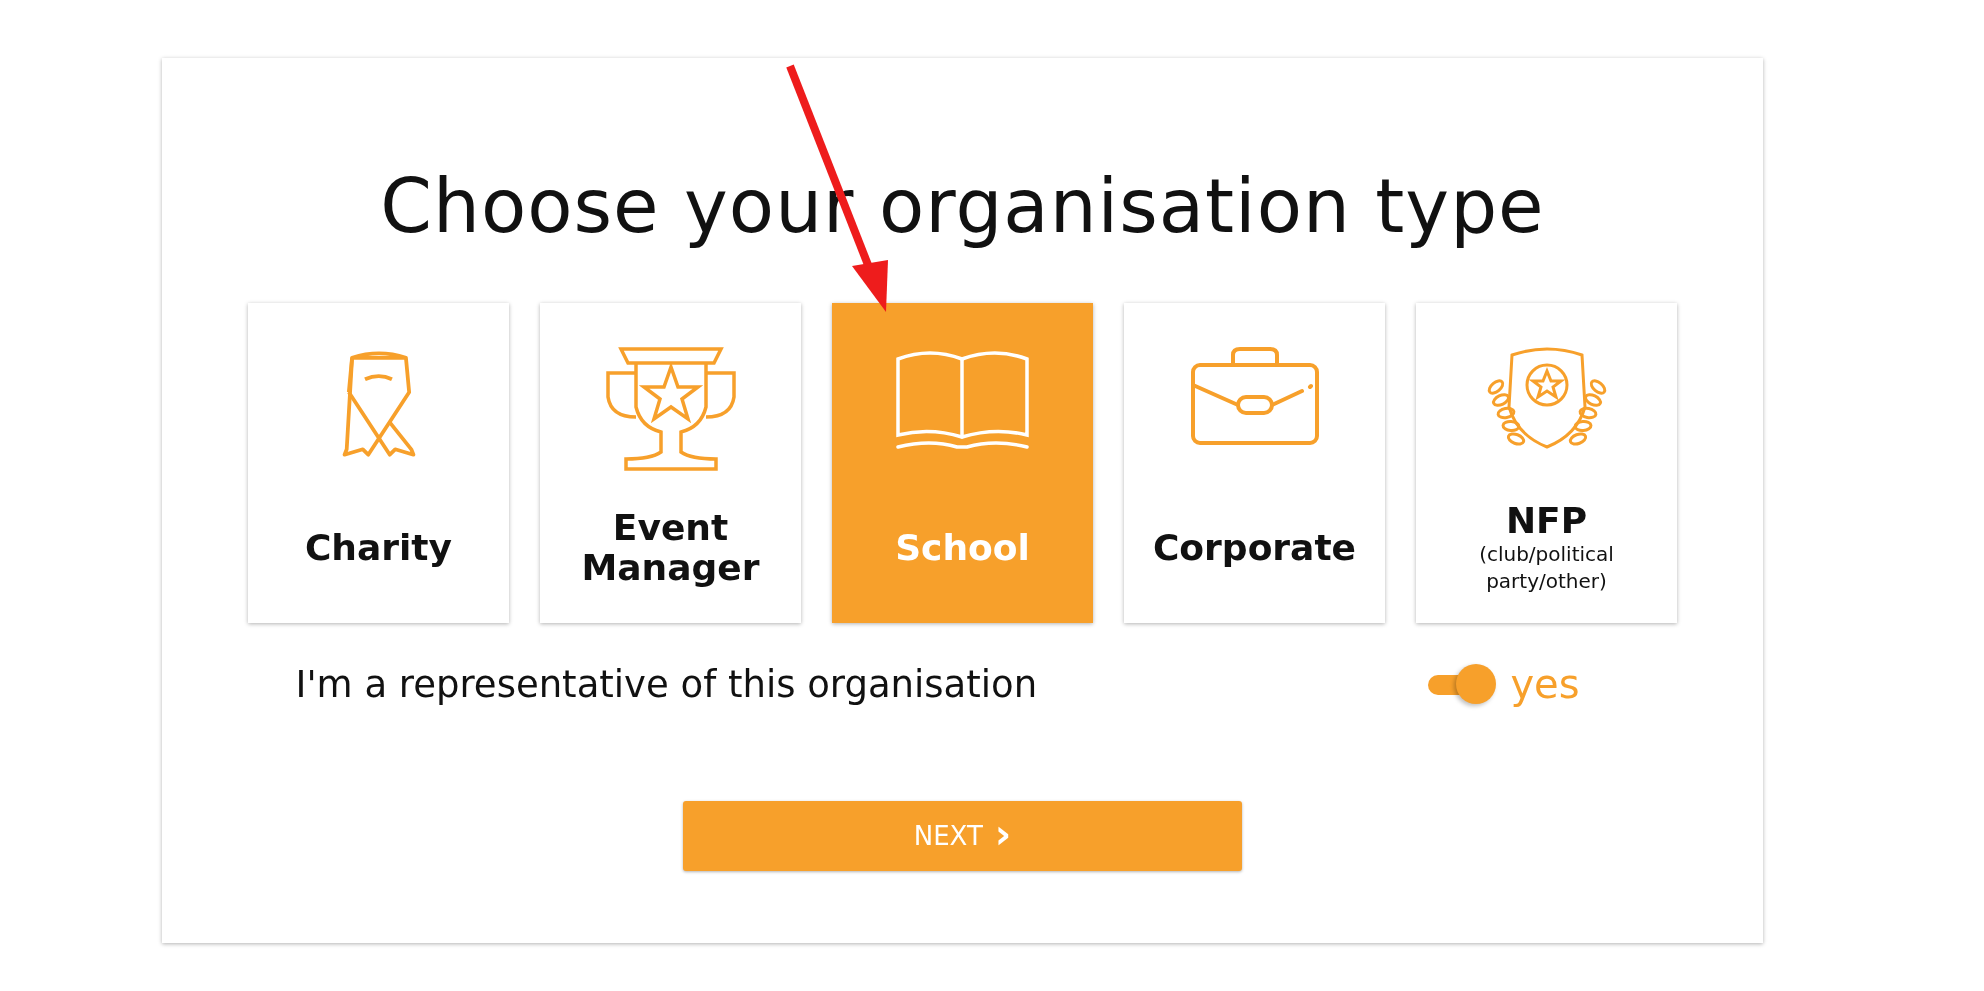 The width and height of the screenshot is (1984, 991). I want to click on option-label: Event Manager, so click(670, 548).